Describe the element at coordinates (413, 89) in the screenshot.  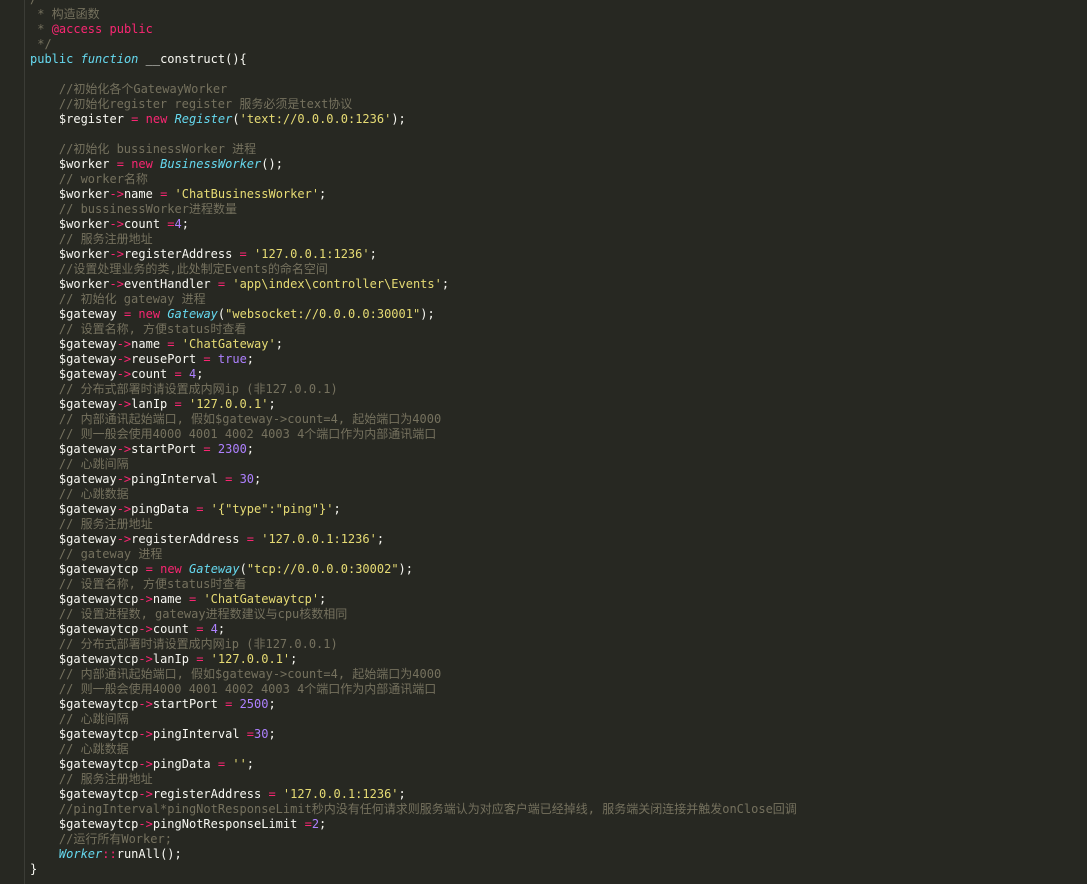
I see `code-line: //初始化各个GatewayWorker` at that location.